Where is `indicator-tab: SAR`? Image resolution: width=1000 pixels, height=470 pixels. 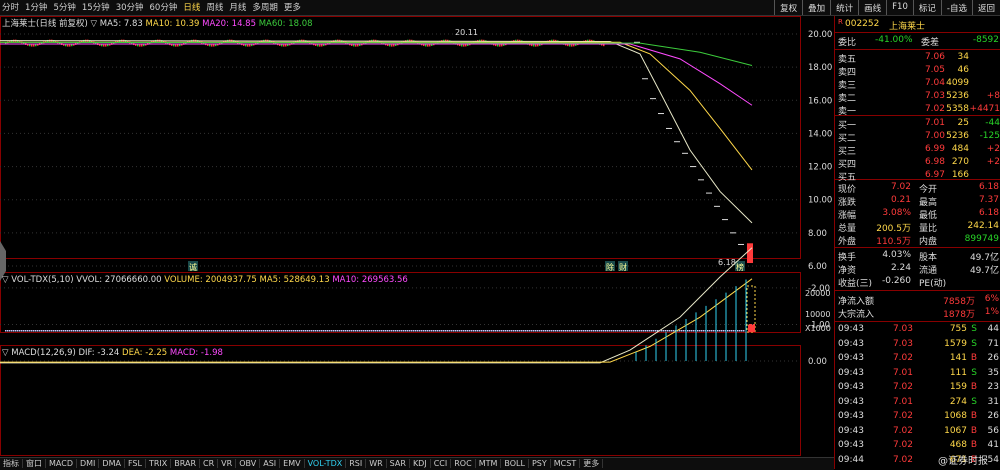
indicator-tab: SAR is located at coordinates (398, 463).